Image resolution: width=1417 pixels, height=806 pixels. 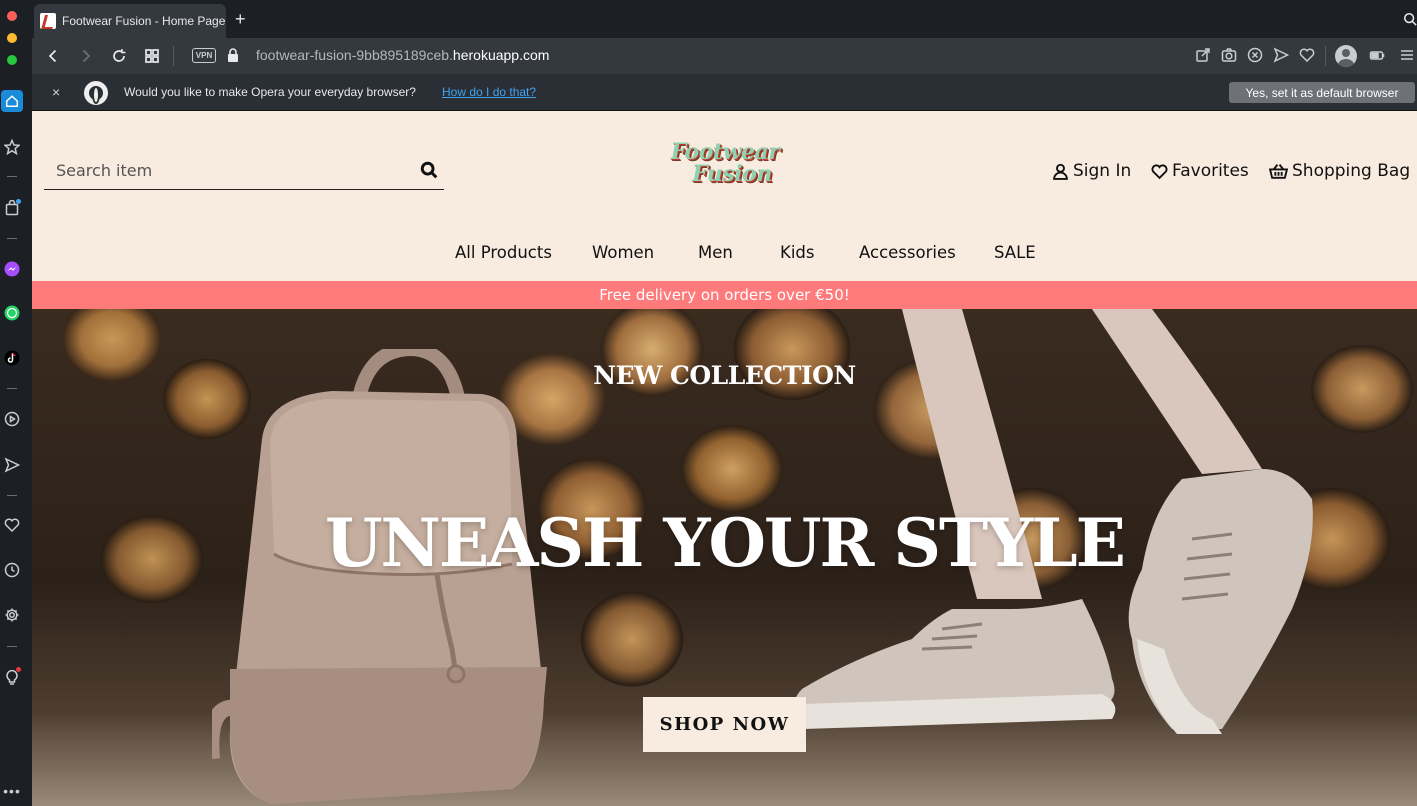 I want to click on nav-kids: Kids, so click(x=797, y=252).